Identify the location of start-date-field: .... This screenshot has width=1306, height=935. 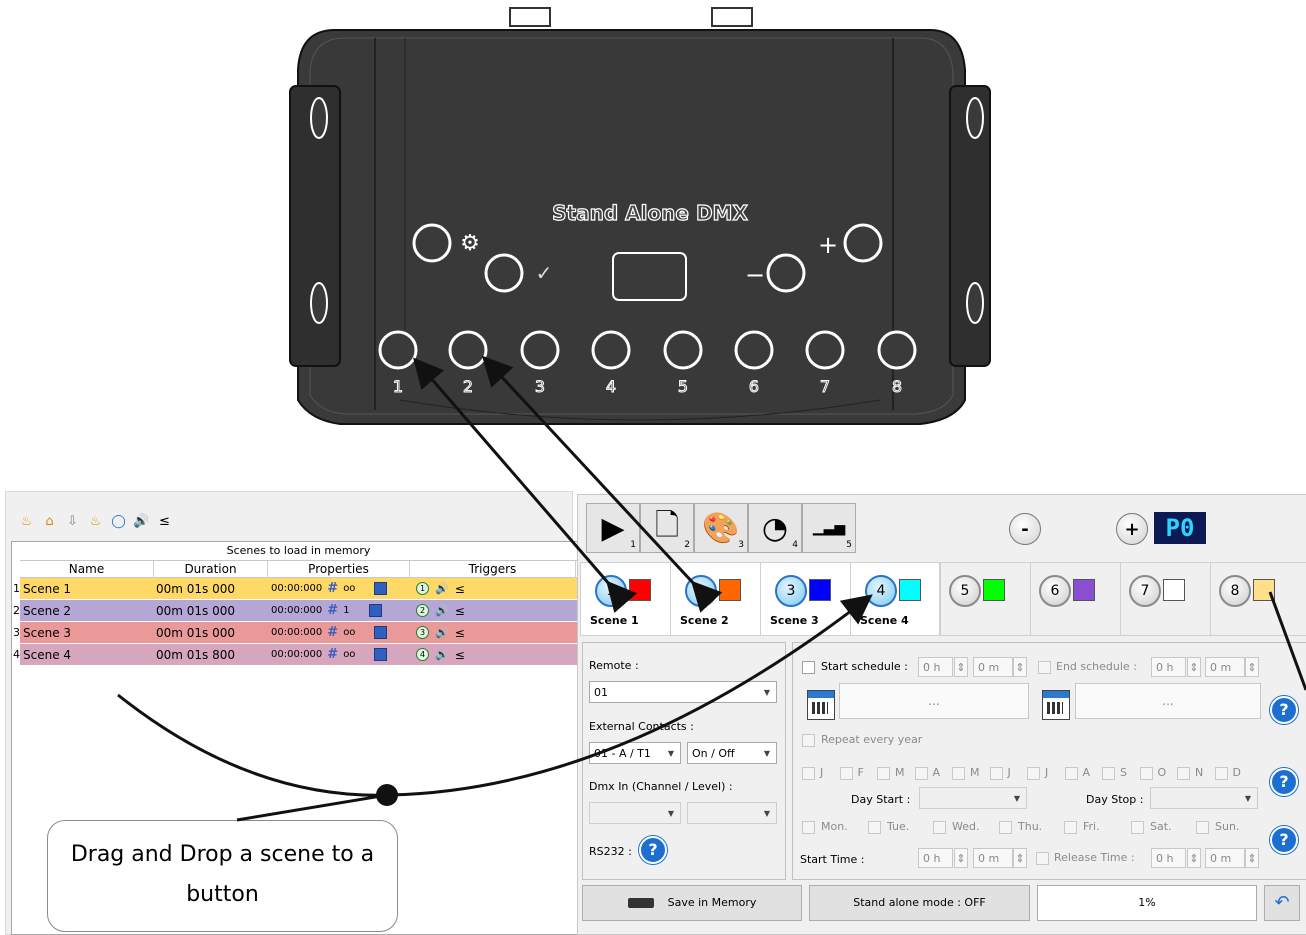
(934, 701).